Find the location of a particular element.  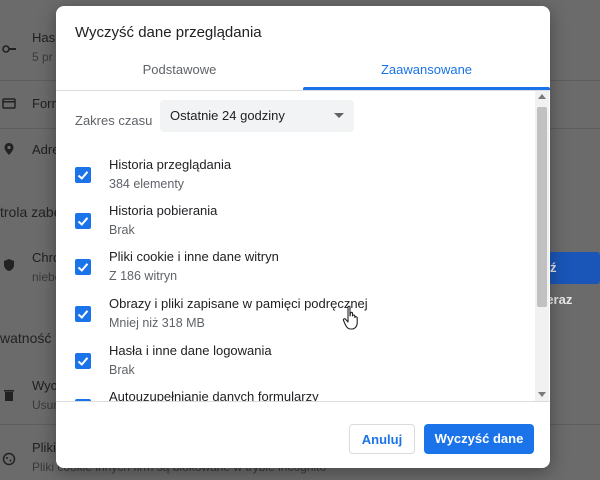

checkbox-passwords is located at coordinates (83, 361).